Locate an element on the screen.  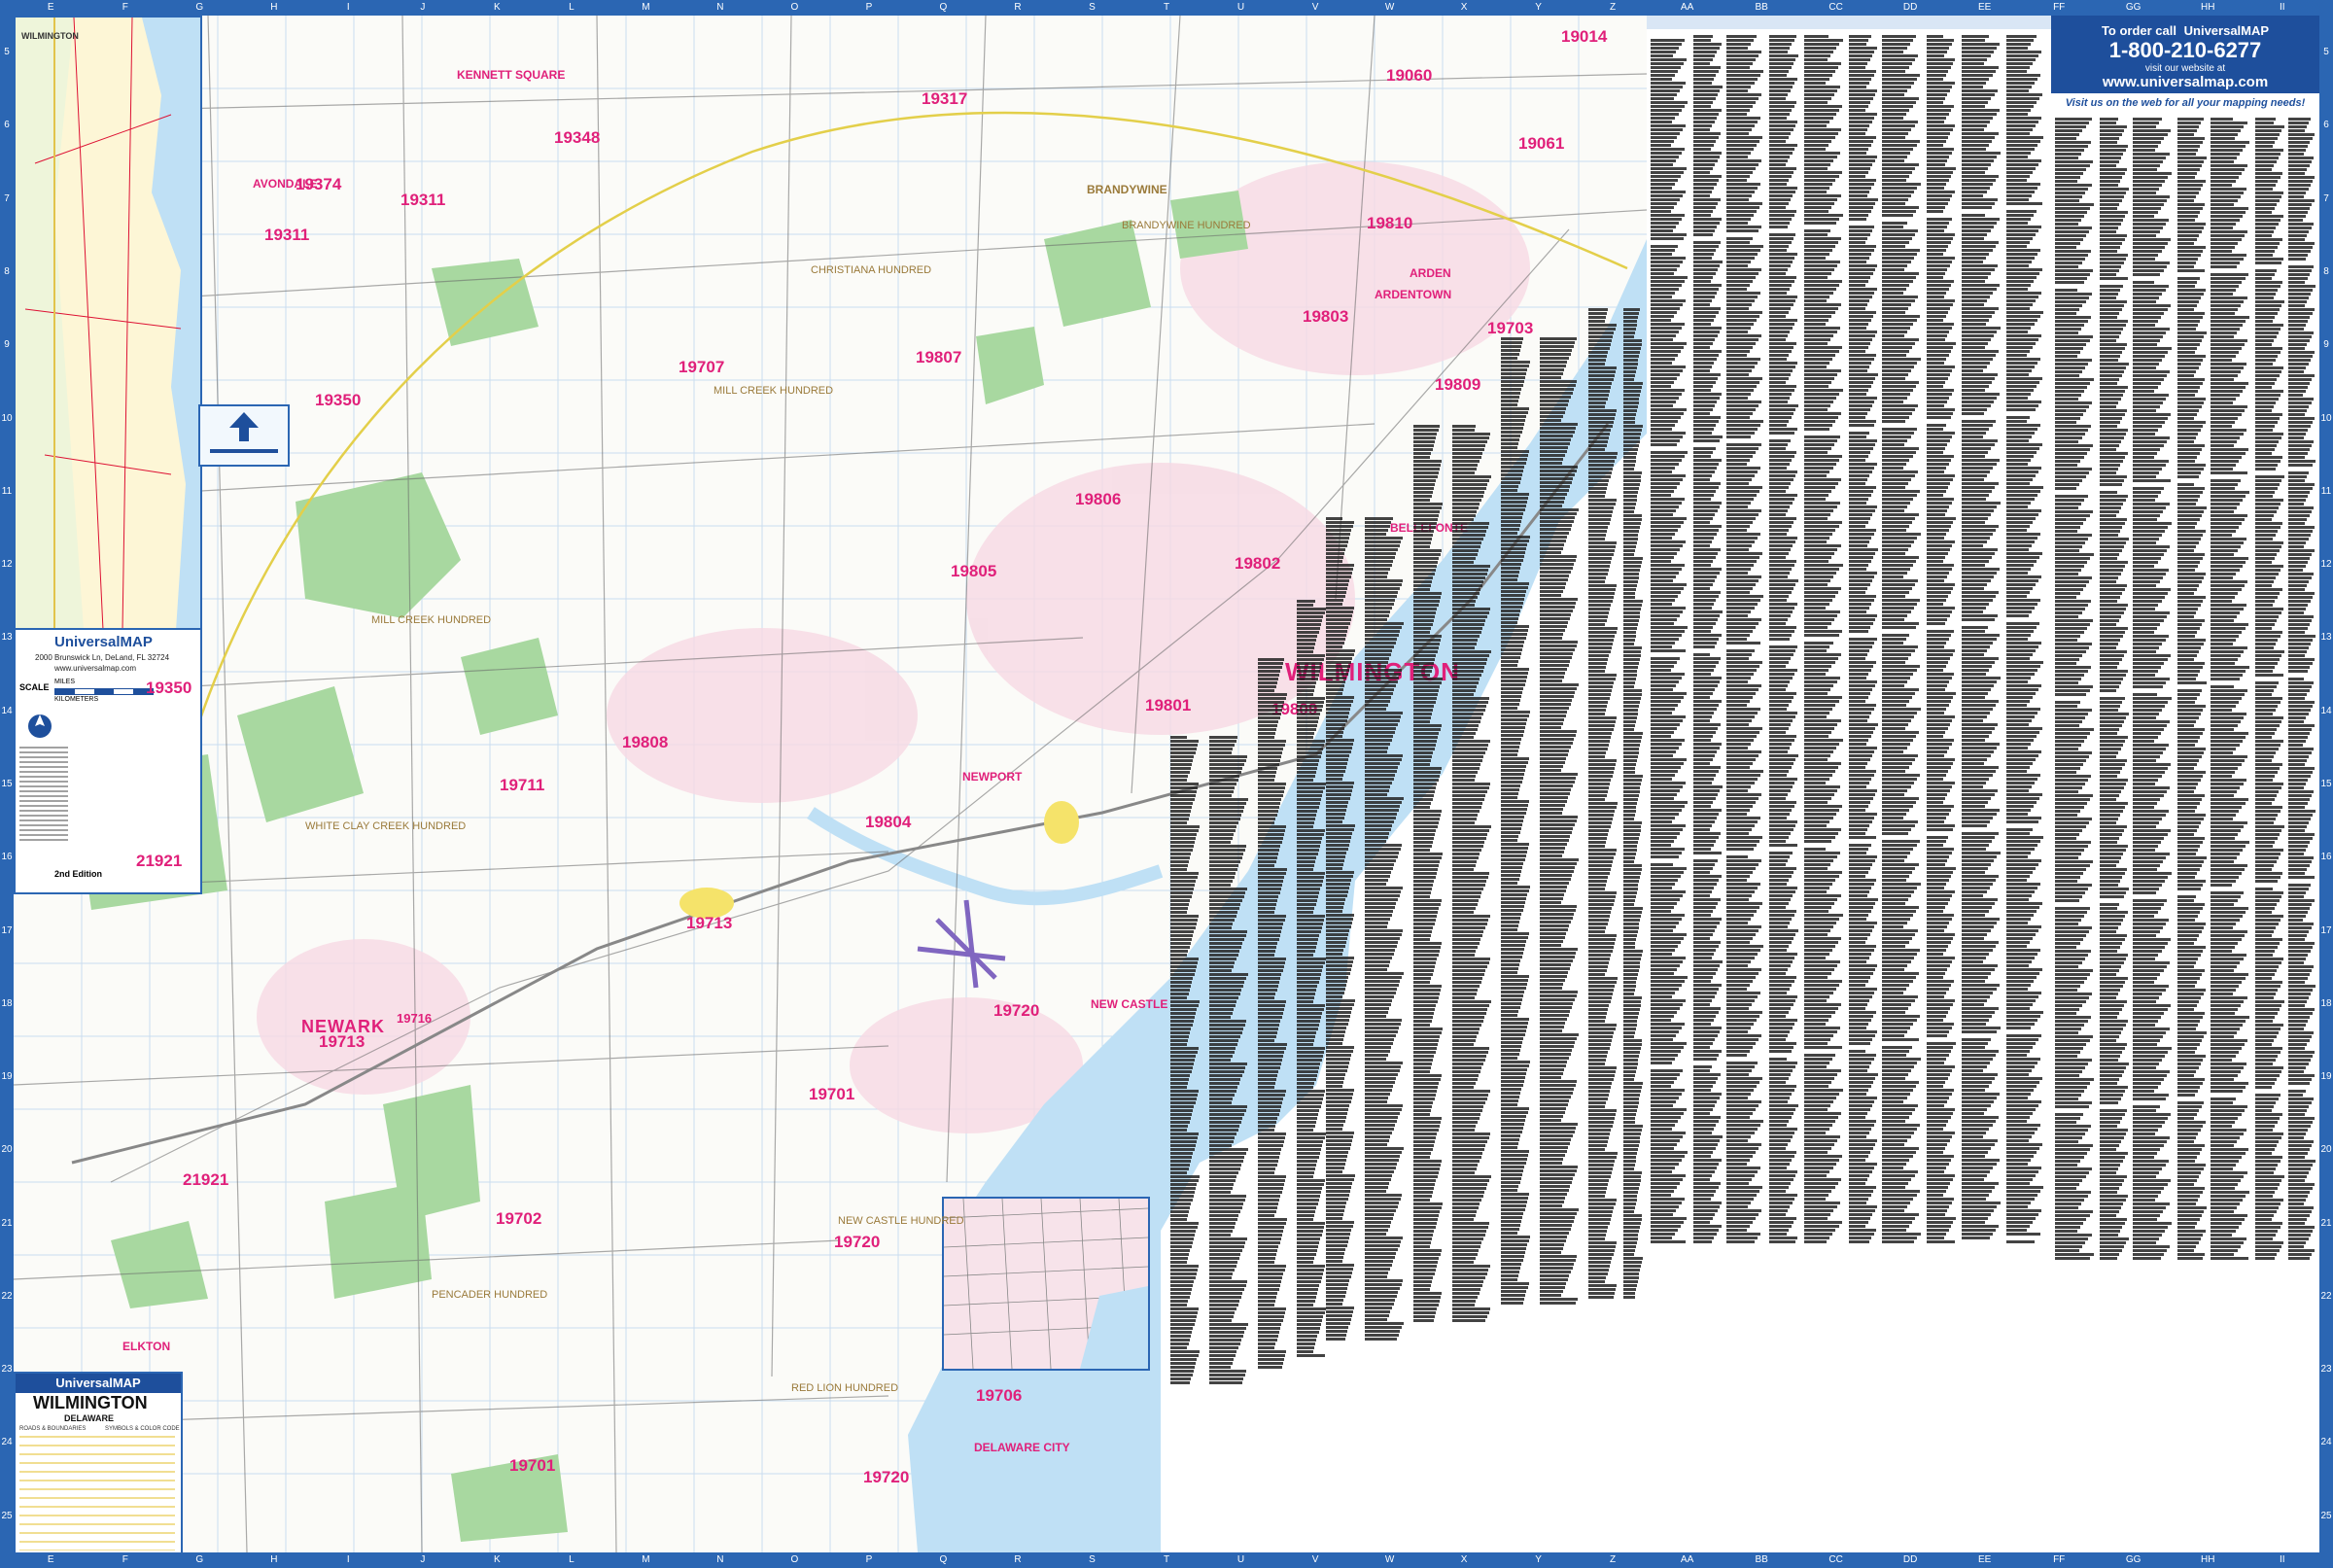
grid-col-ii: II is located at coordinates (2282, 1559).